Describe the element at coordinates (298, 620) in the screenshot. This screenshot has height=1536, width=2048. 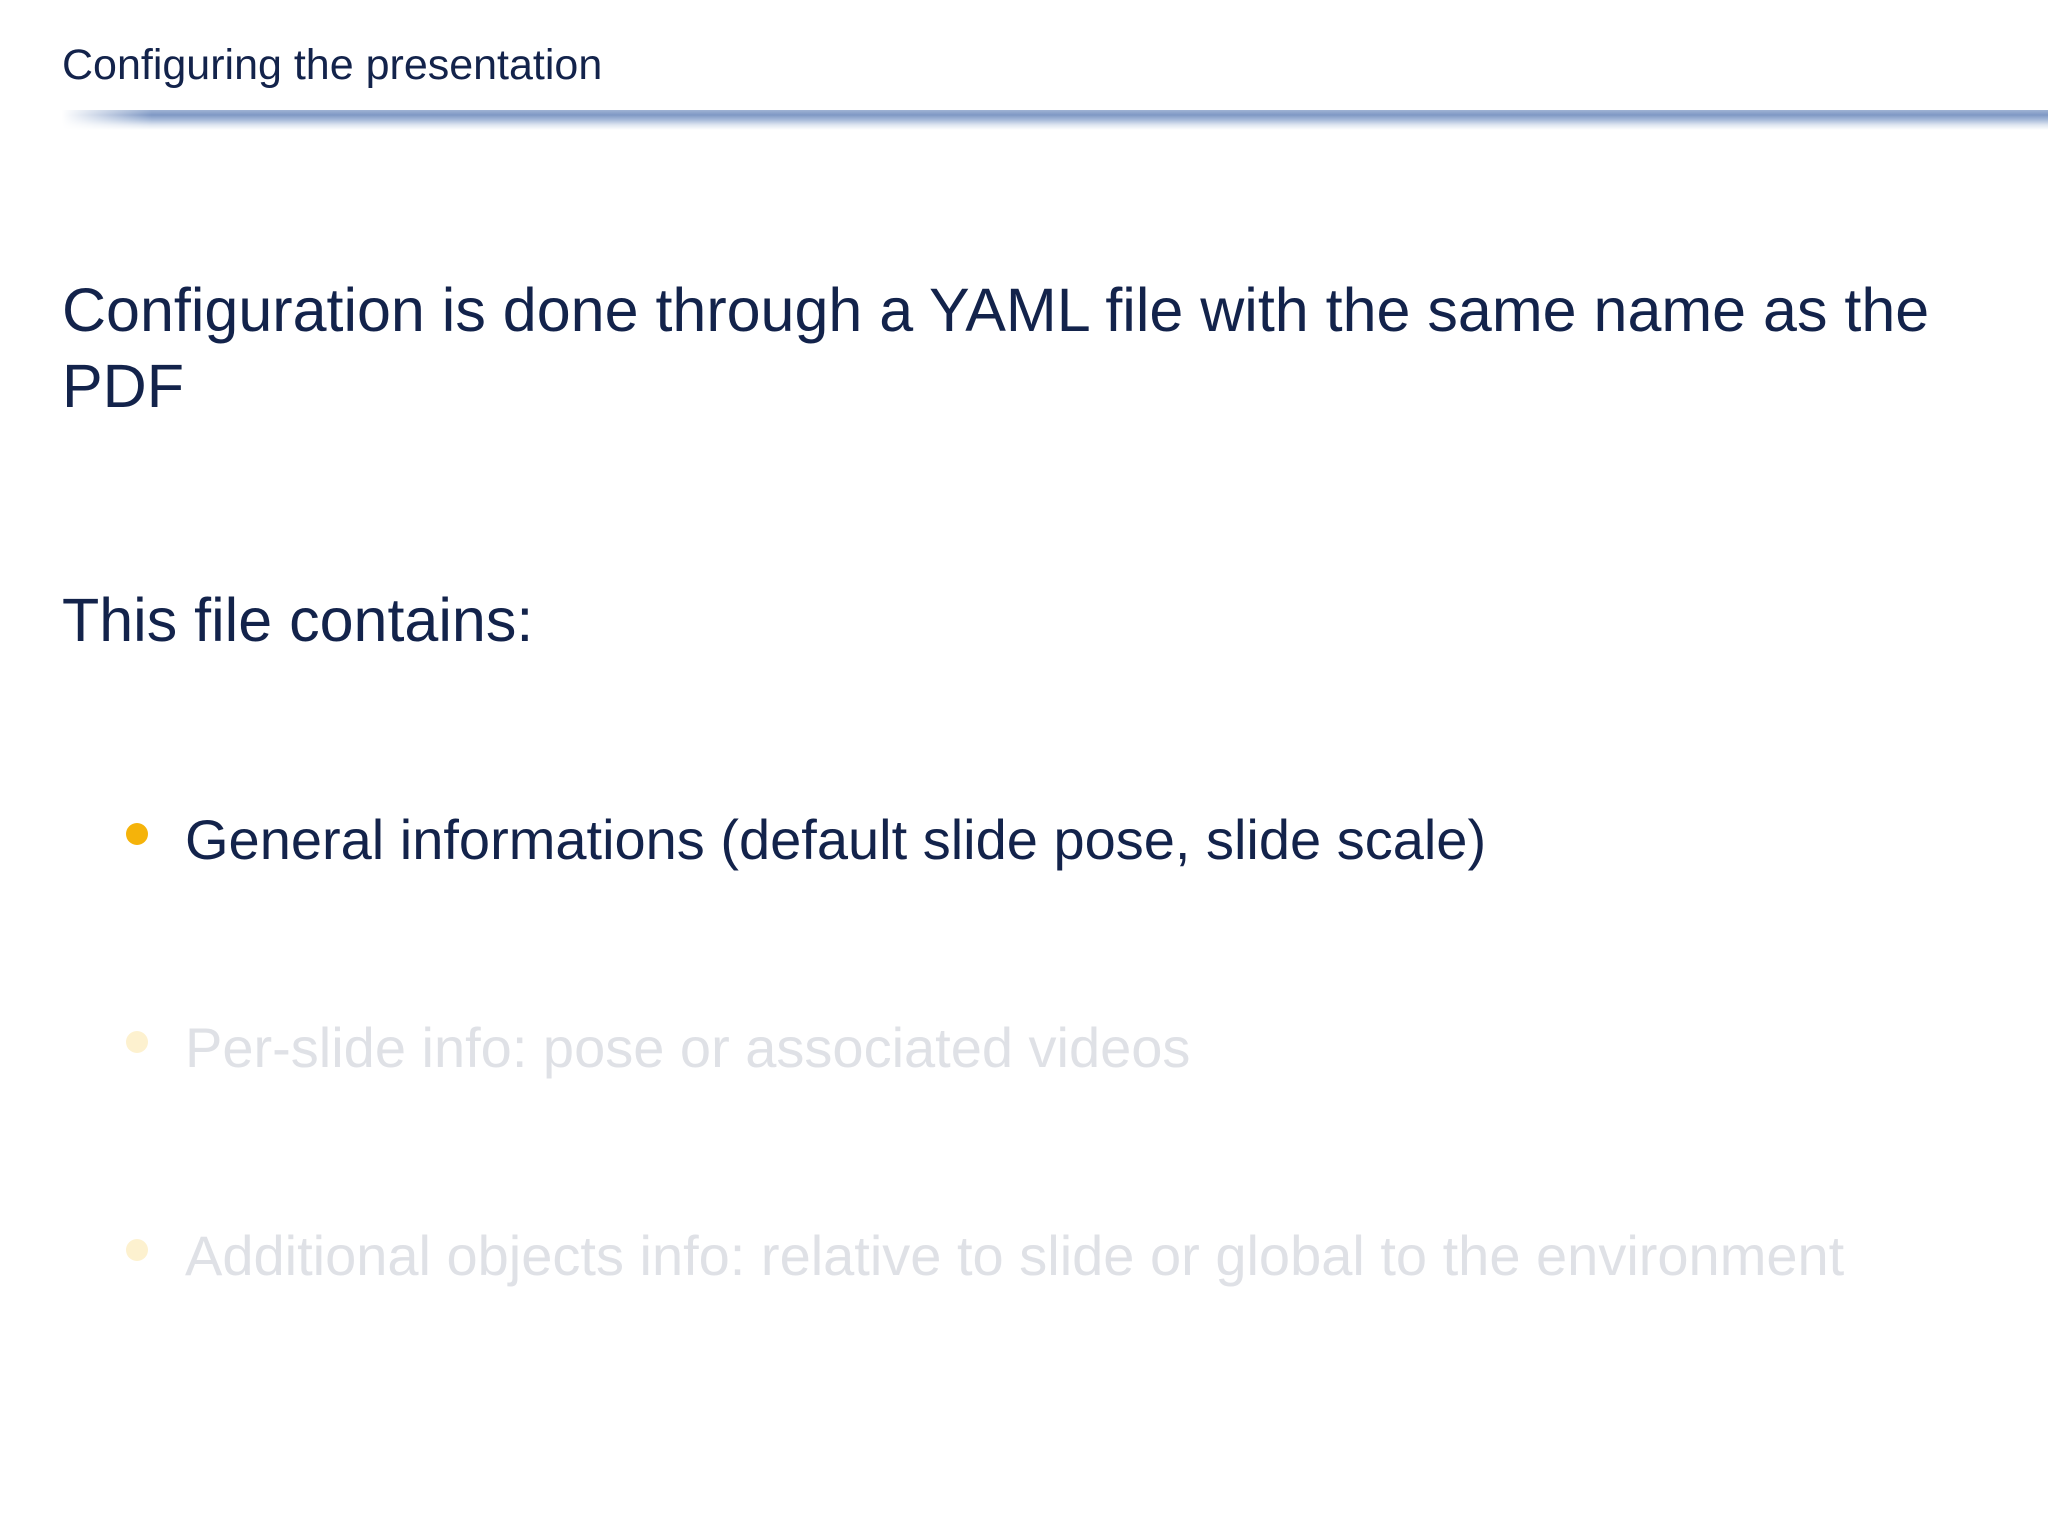
I see `contains-label: This file contains:` at that location.